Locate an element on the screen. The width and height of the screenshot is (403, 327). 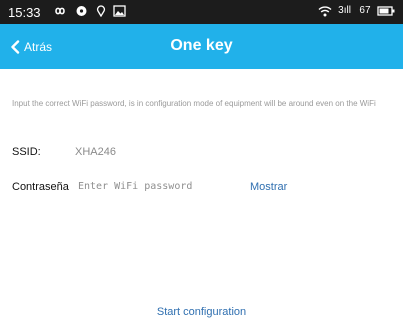
password-label: Contraseña is located at coordinates (40, 187).